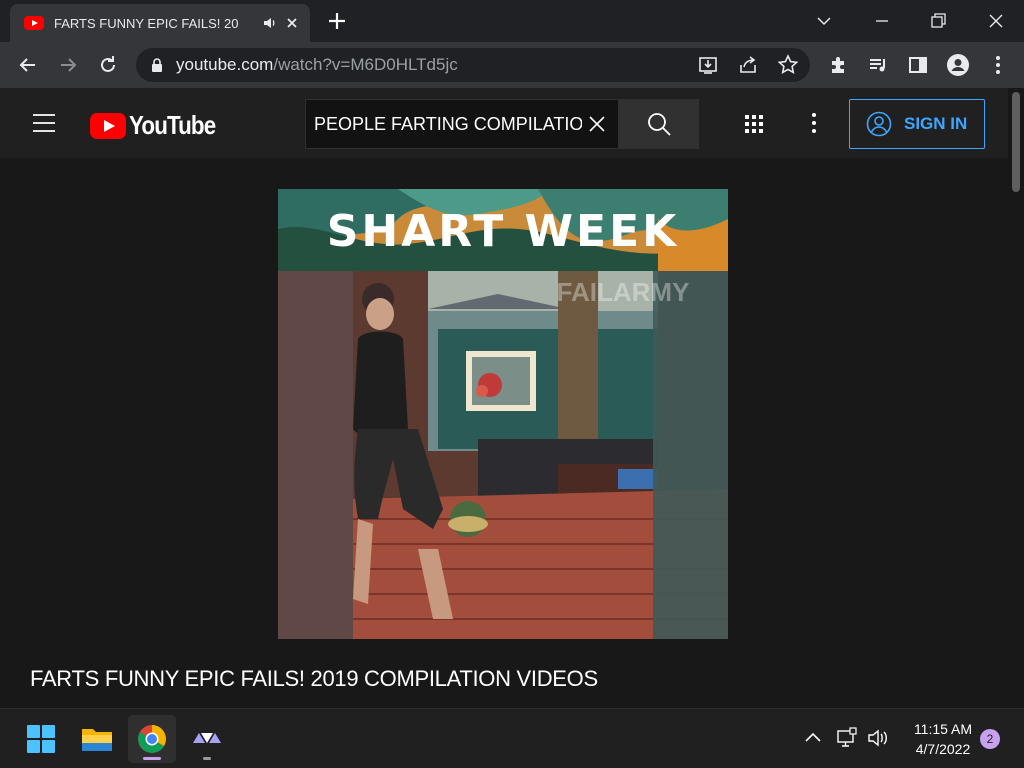  Describe the element at coordinates (337, 21) in the screenshot. I see `plus-icon` at that location.